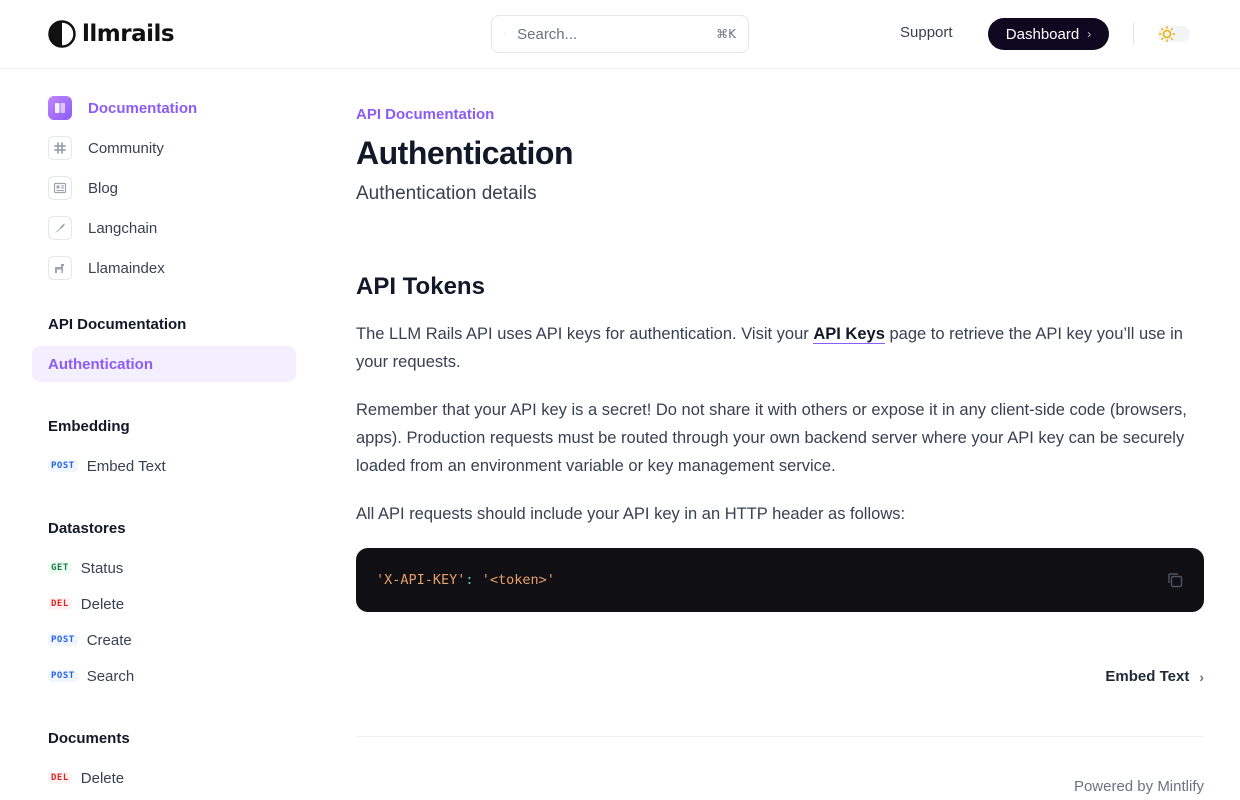 The height and width of the screenshot is (800, 1240). What do you see at coordinates (126, 148) in the screenshot?
I see `nav-label: Community` at bounding box center [126, 148].